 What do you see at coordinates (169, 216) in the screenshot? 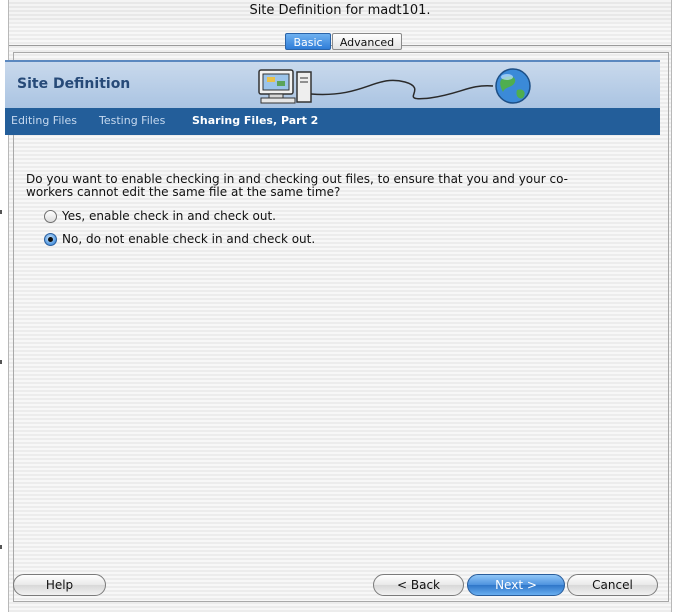
I see `option-enable-label: Yes, enable check in and check out.` at bounding box center [169, 216].